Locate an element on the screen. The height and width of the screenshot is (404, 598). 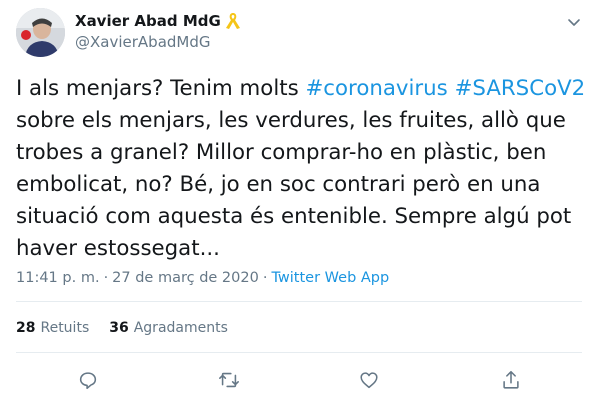
avatar is located at coordinates (40, 32).